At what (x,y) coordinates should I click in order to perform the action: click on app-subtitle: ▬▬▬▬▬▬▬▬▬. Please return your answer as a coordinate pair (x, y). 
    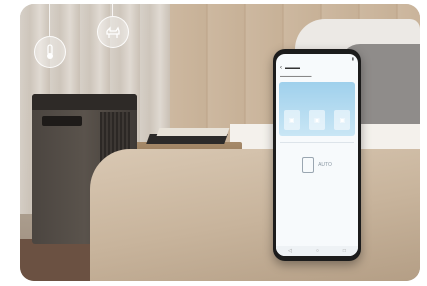
    Looking at the image, I should click on (296, 76).